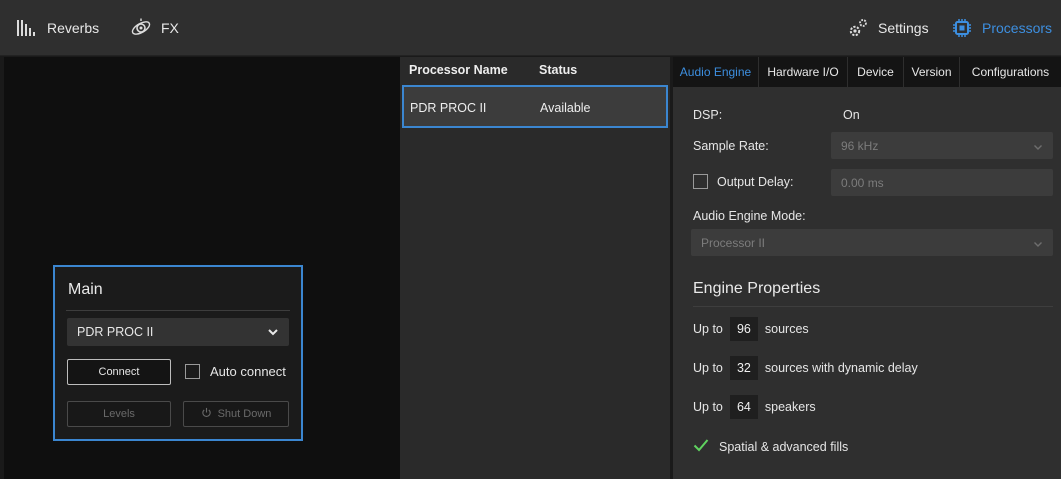 This screenshot has width=1061, height=479. I want to click on dsp-value: On, so click(851, 115).